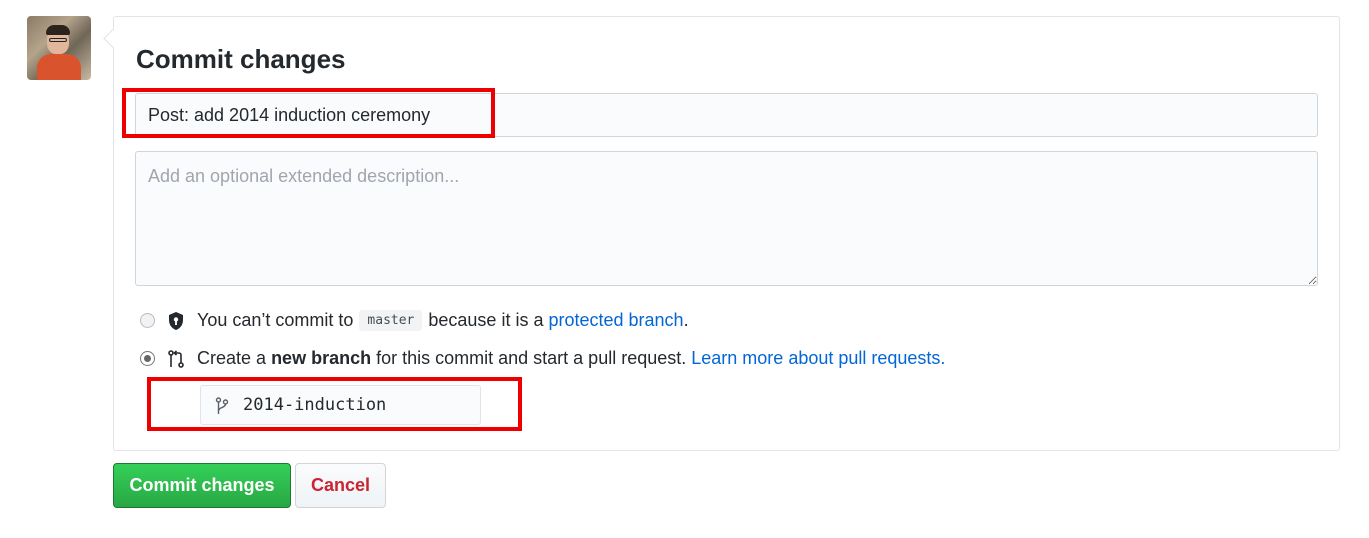  I want to click on pull-request-icon, so click(176, 358).